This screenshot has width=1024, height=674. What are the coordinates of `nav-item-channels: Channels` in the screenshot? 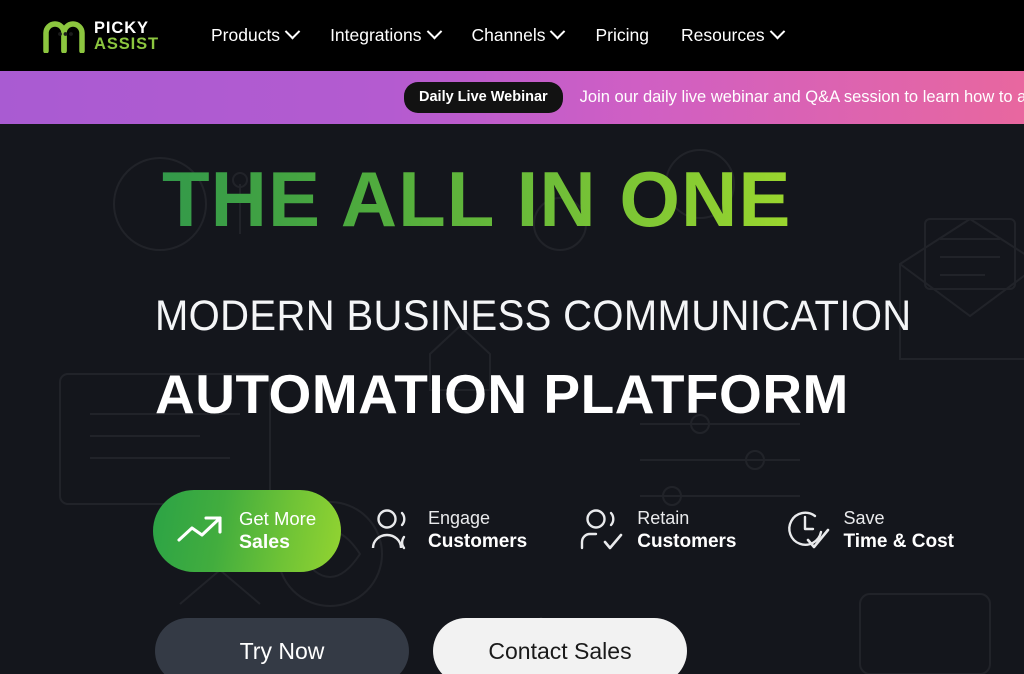 It's located at (518, 35).